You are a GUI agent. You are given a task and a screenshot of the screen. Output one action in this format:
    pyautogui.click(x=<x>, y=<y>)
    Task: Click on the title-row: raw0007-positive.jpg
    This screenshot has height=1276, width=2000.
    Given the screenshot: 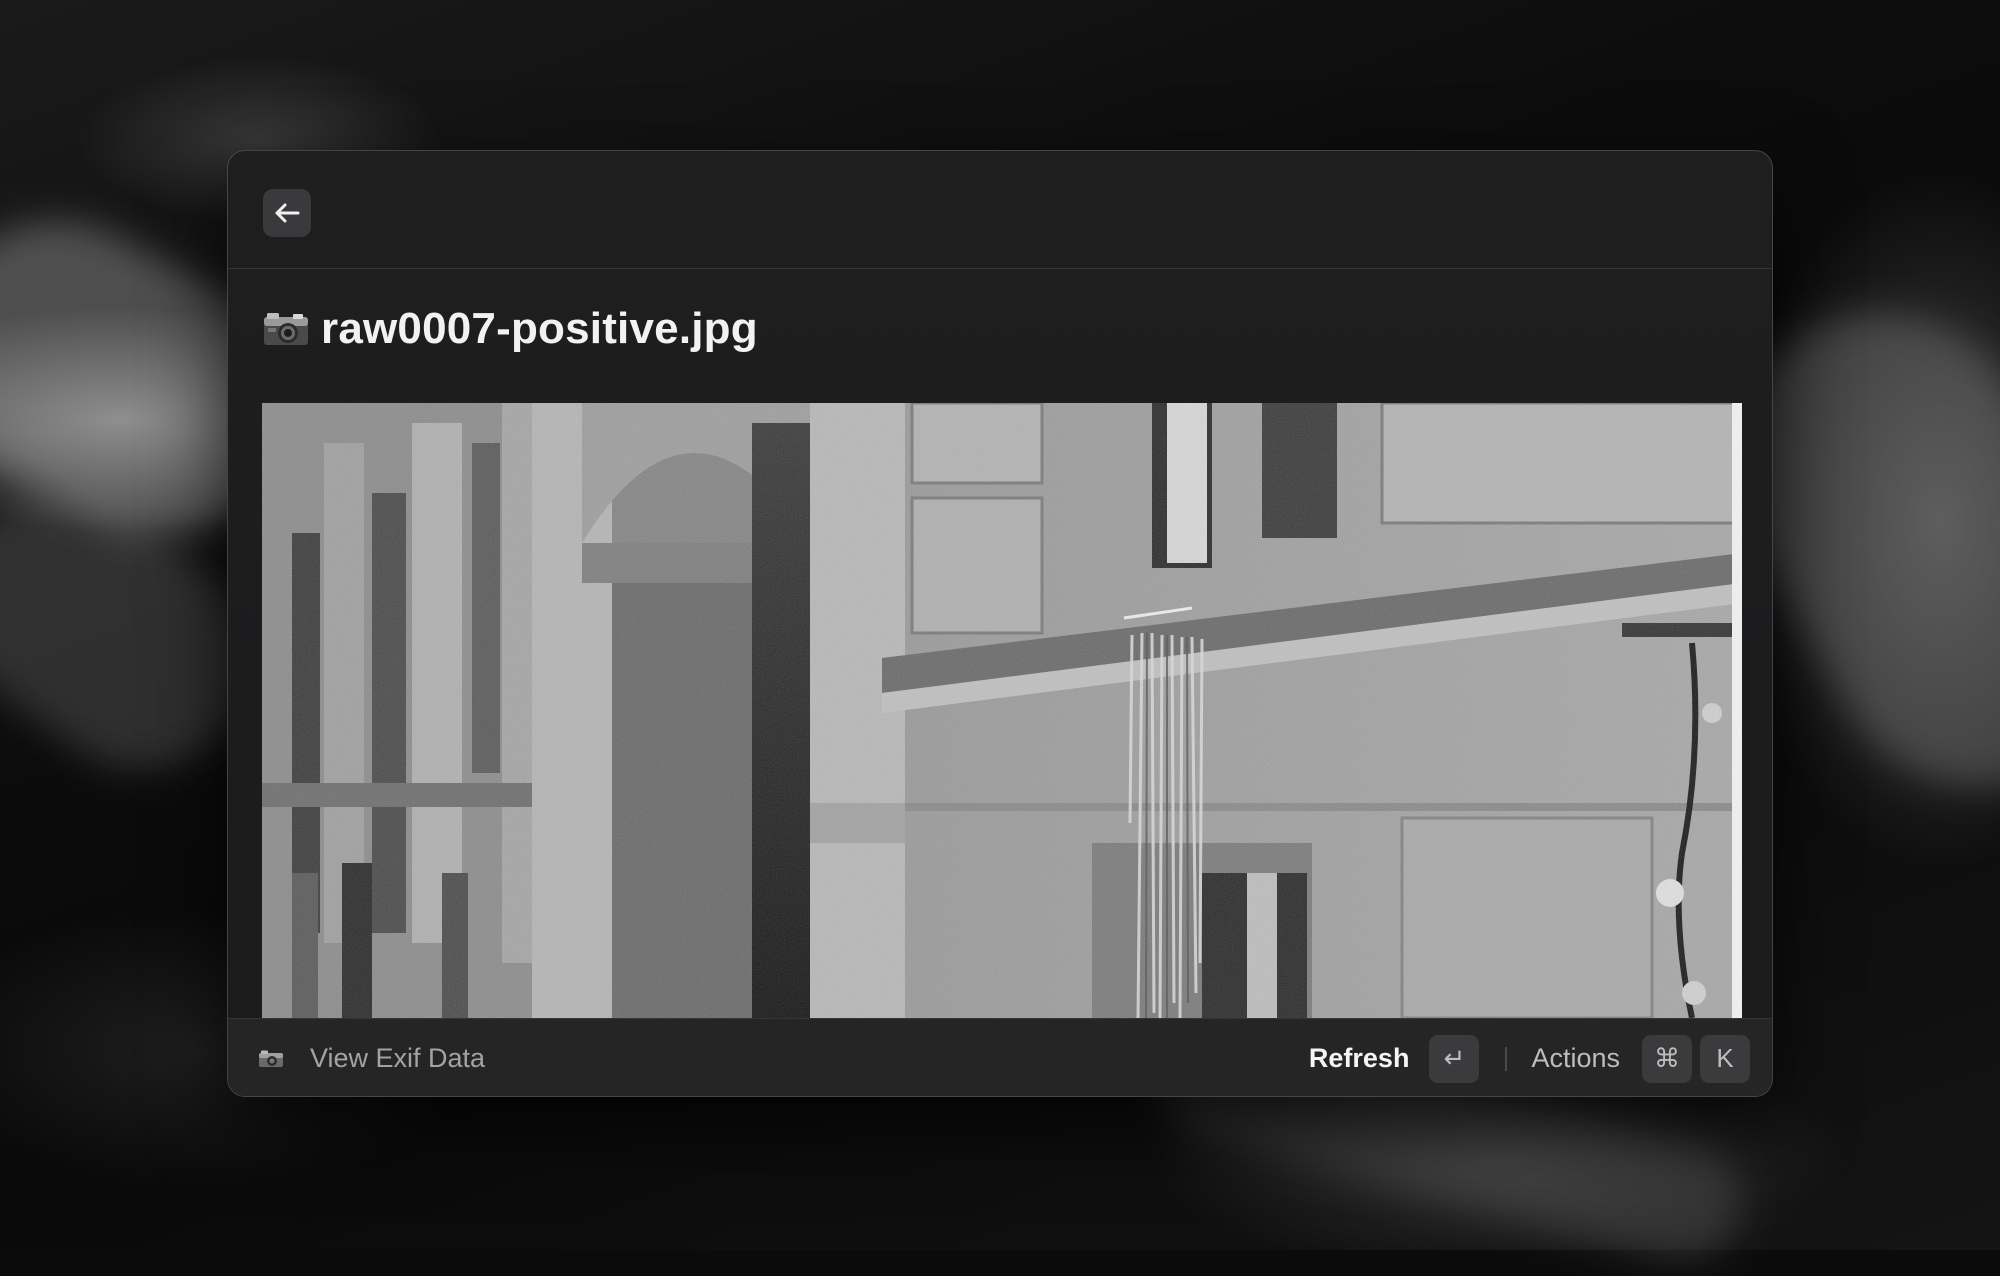 What is the action you would take?
    pyautogui.click(x=510, y=329)
    